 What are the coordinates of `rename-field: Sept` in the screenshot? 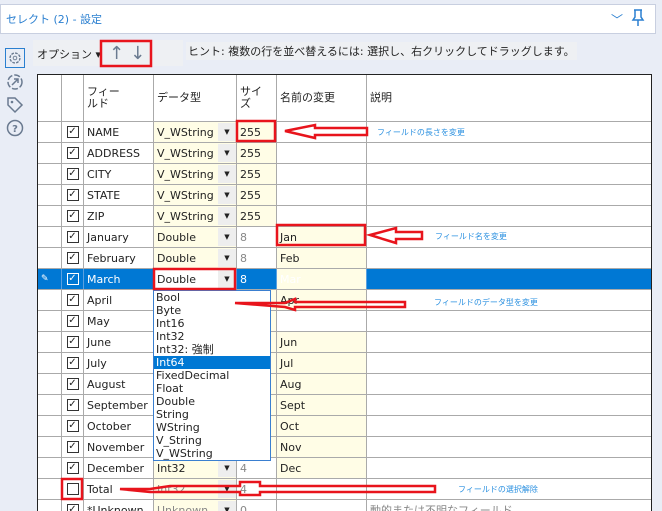 It's located at (322, 405).